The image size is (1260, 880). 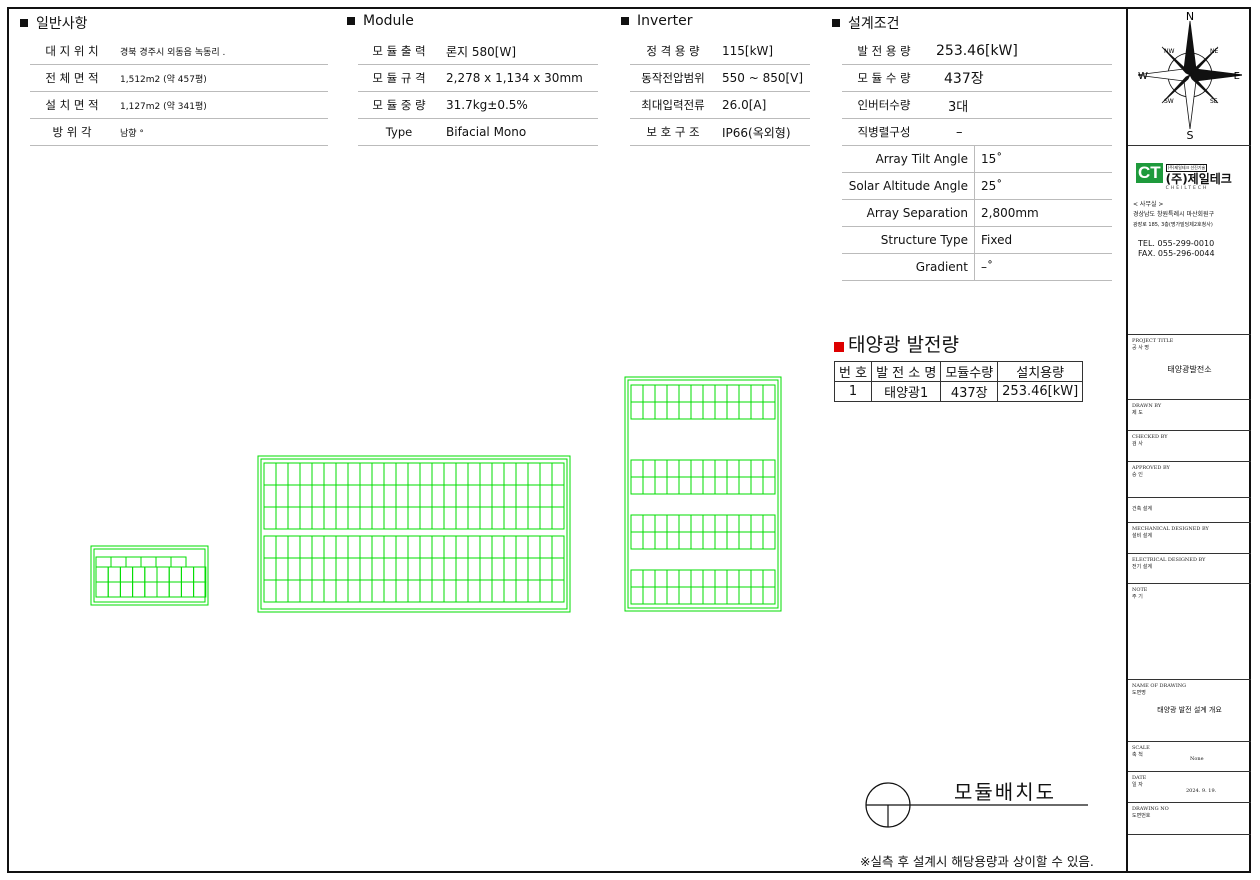 I want to click on compass-n: N, so click(x=1190, y=16).